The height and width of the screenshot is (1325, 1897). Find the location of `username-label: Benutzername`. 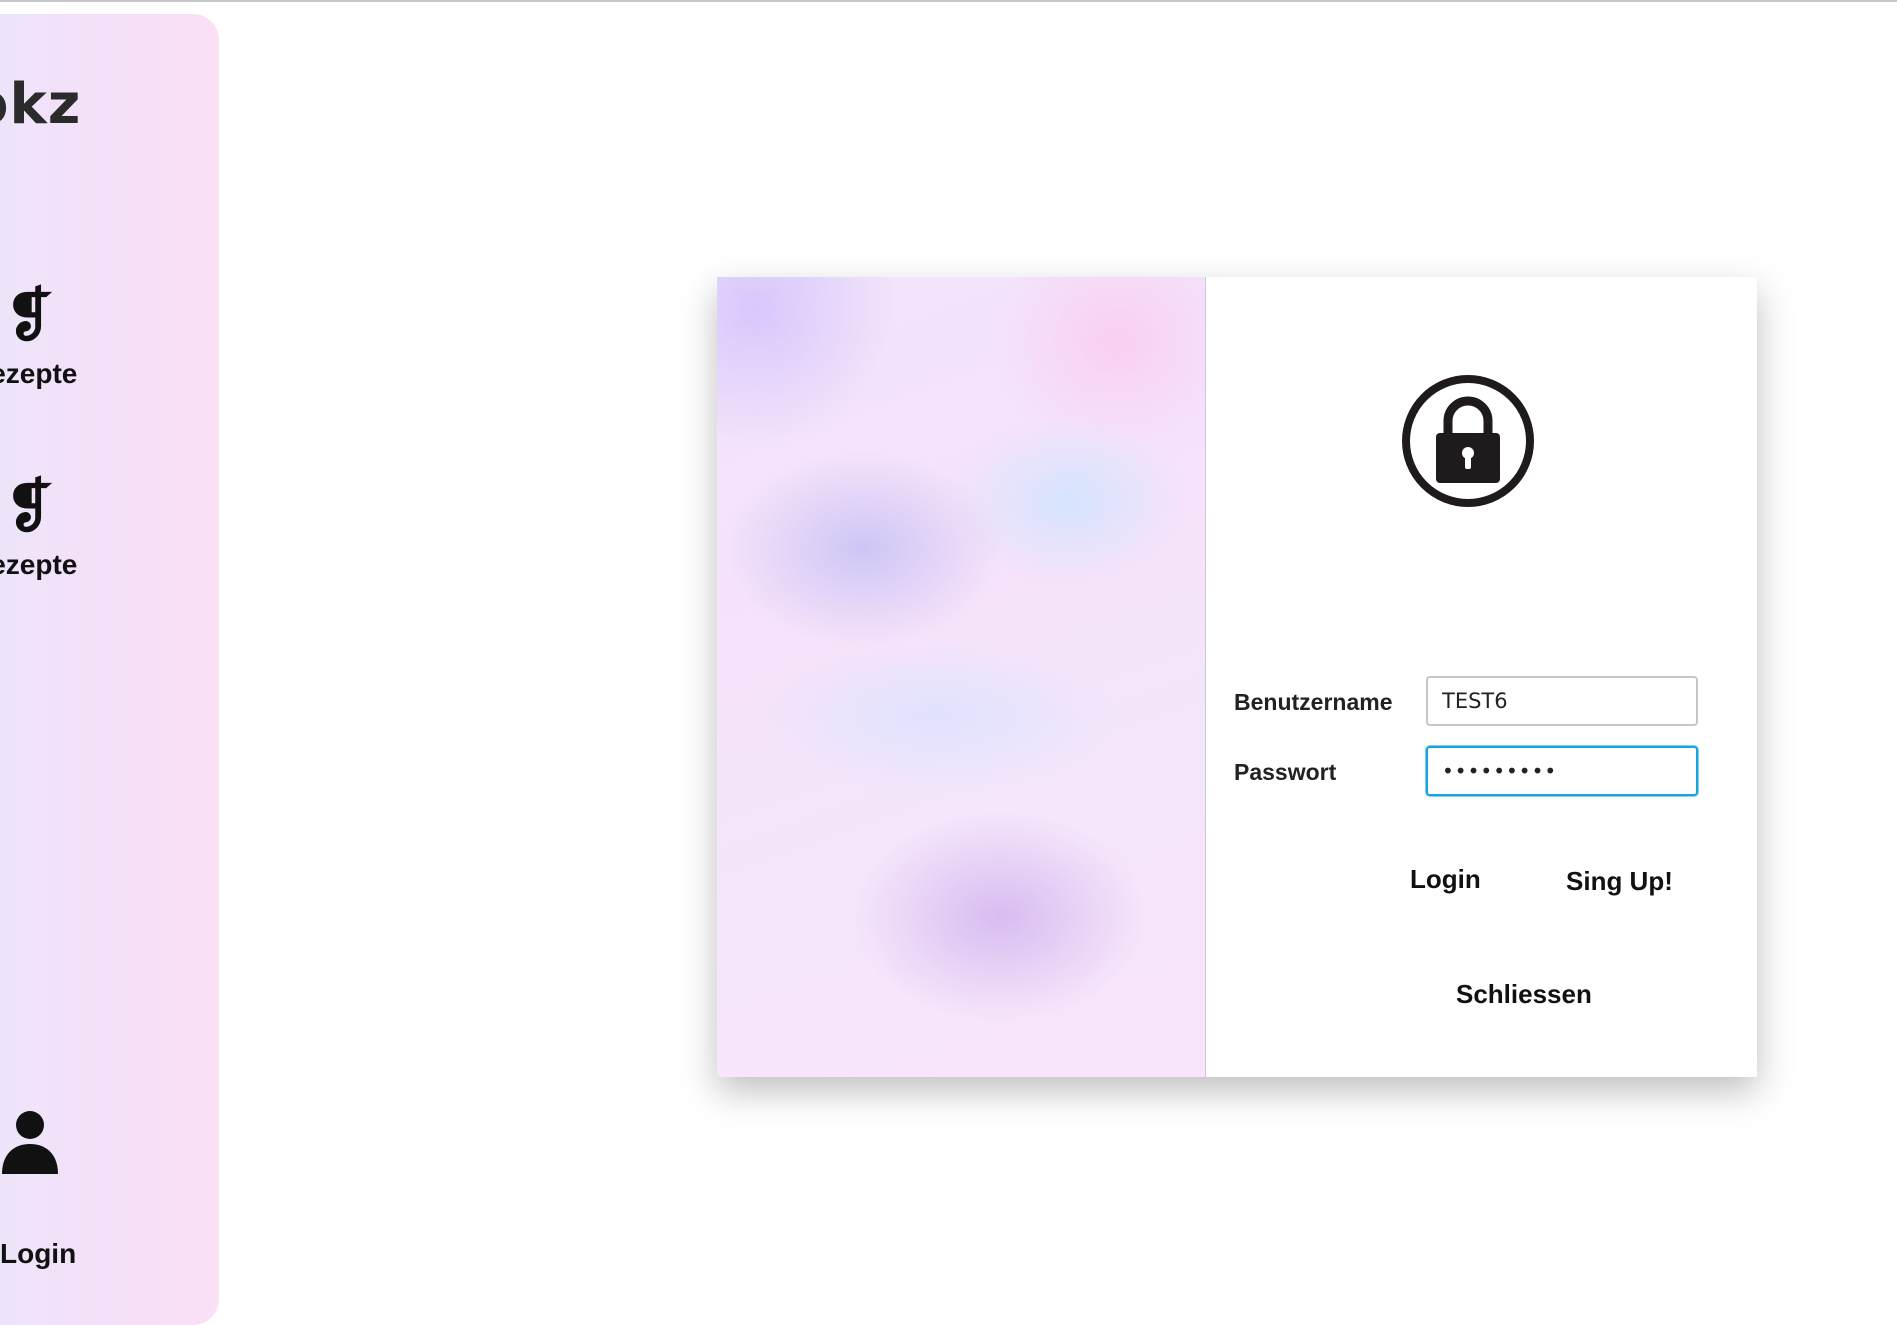

username-label: Benutzername is located at coordinates (1313, 702).